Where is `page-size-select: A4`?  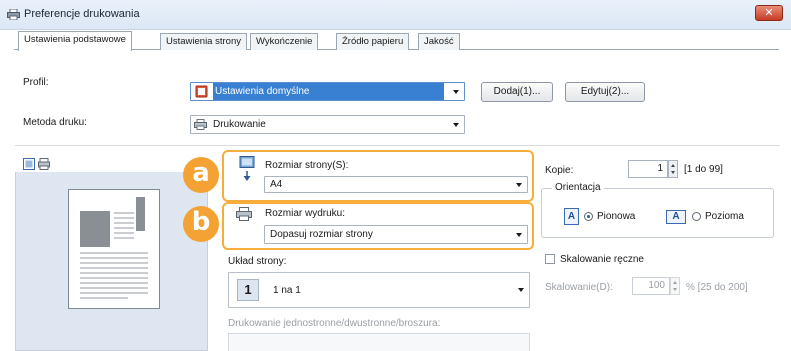
page-size-select: A4 is located at coordinates (396, 184).